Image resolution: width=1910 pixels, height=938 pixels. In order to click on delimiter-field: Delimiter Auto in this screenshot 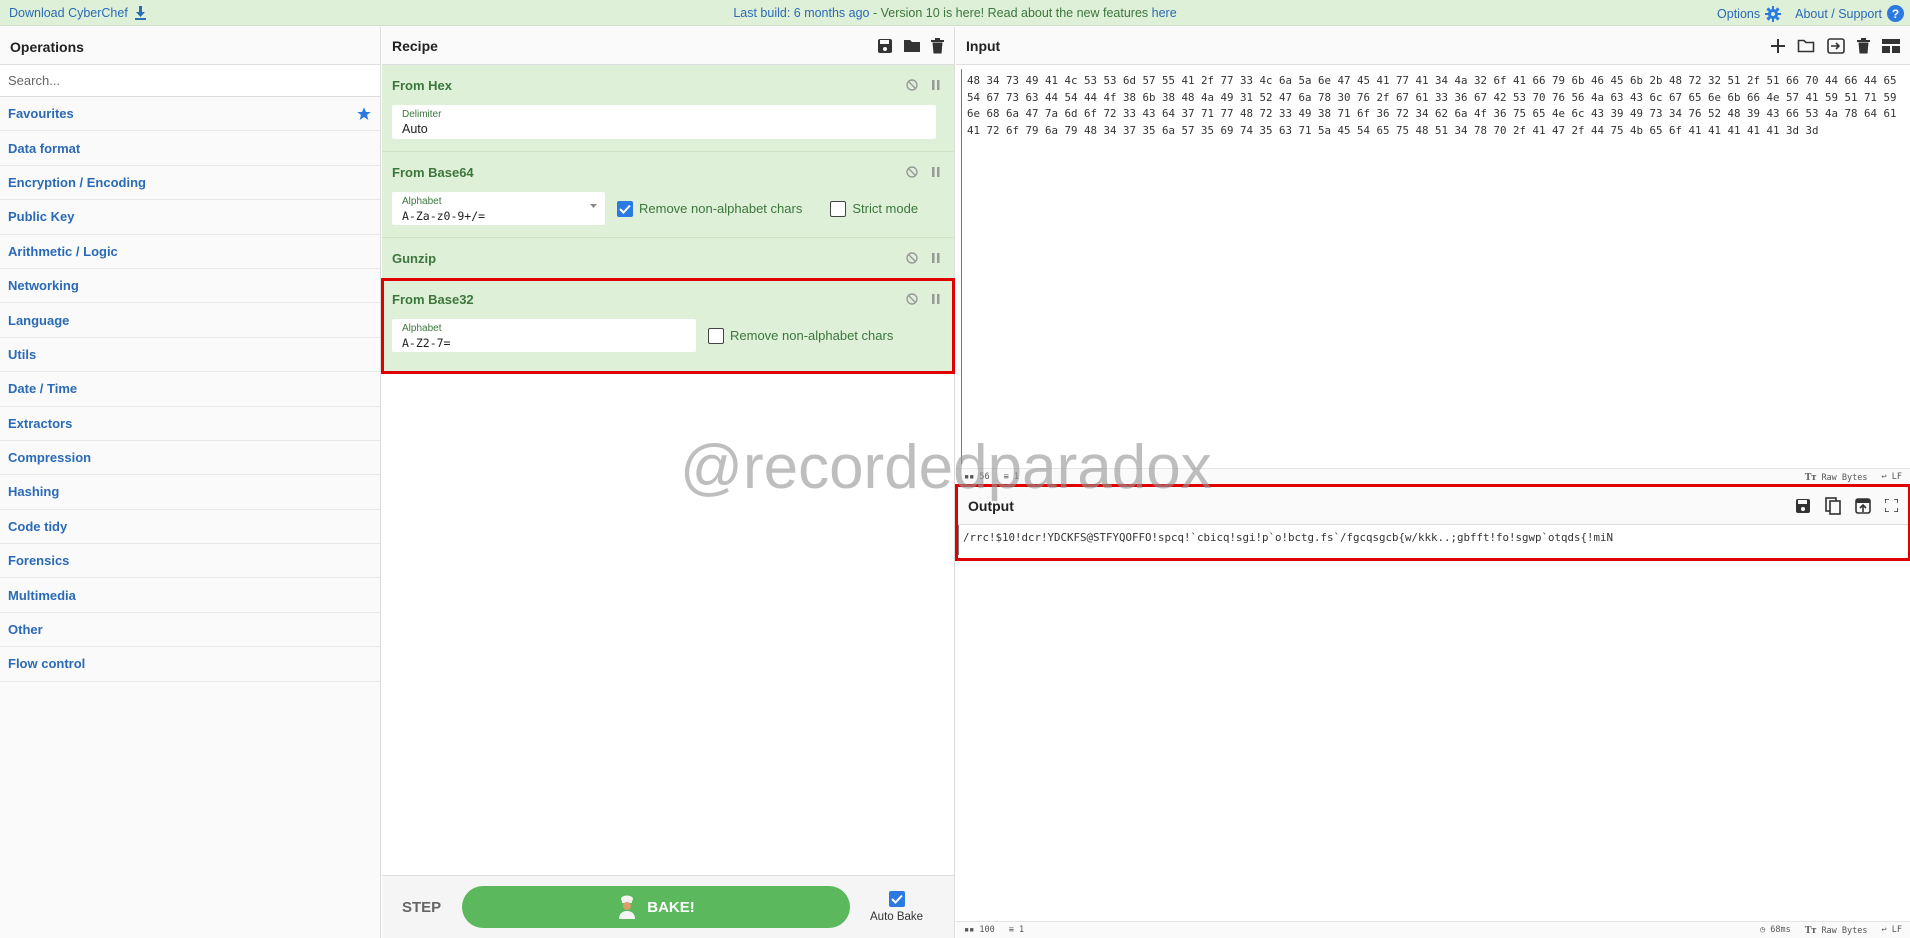, I will do `click(664, 122)`.